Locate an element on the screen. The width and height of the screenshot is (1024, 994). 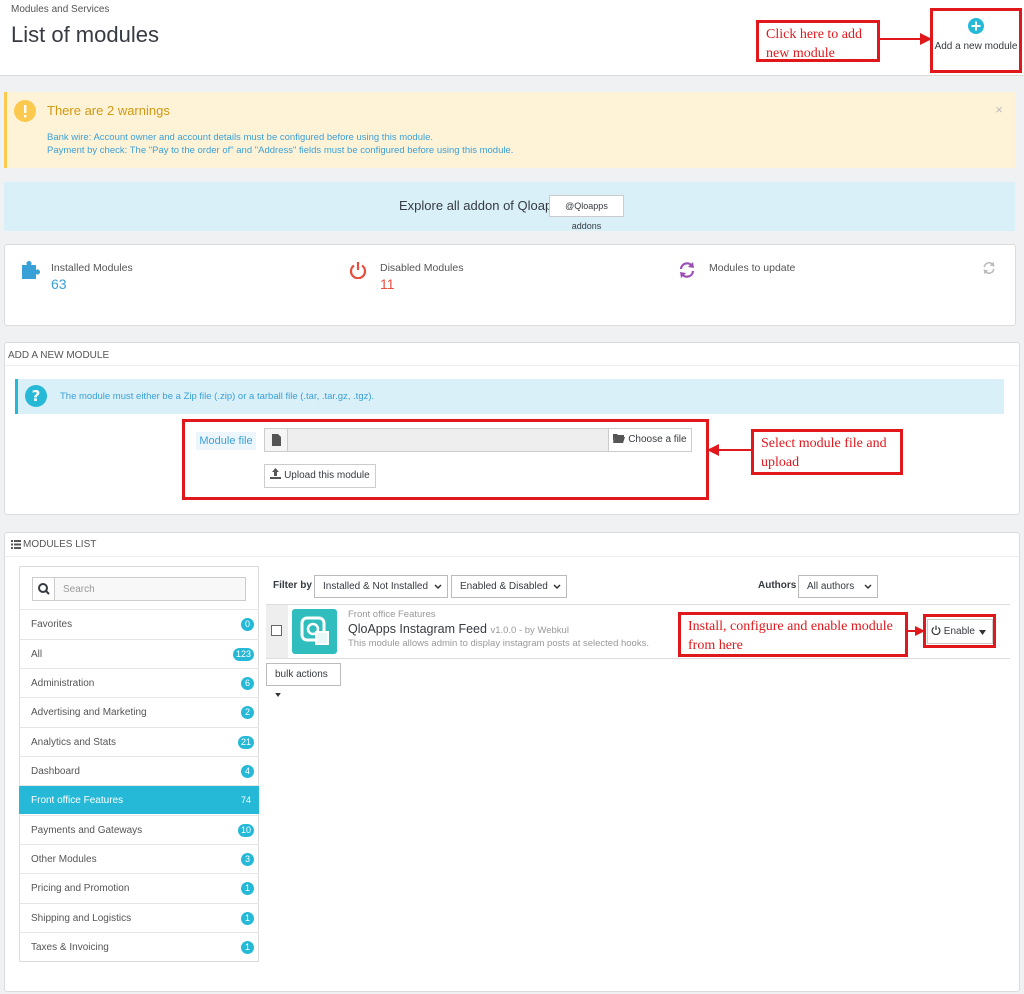
warning-icon is located at coordinates (25, 111).